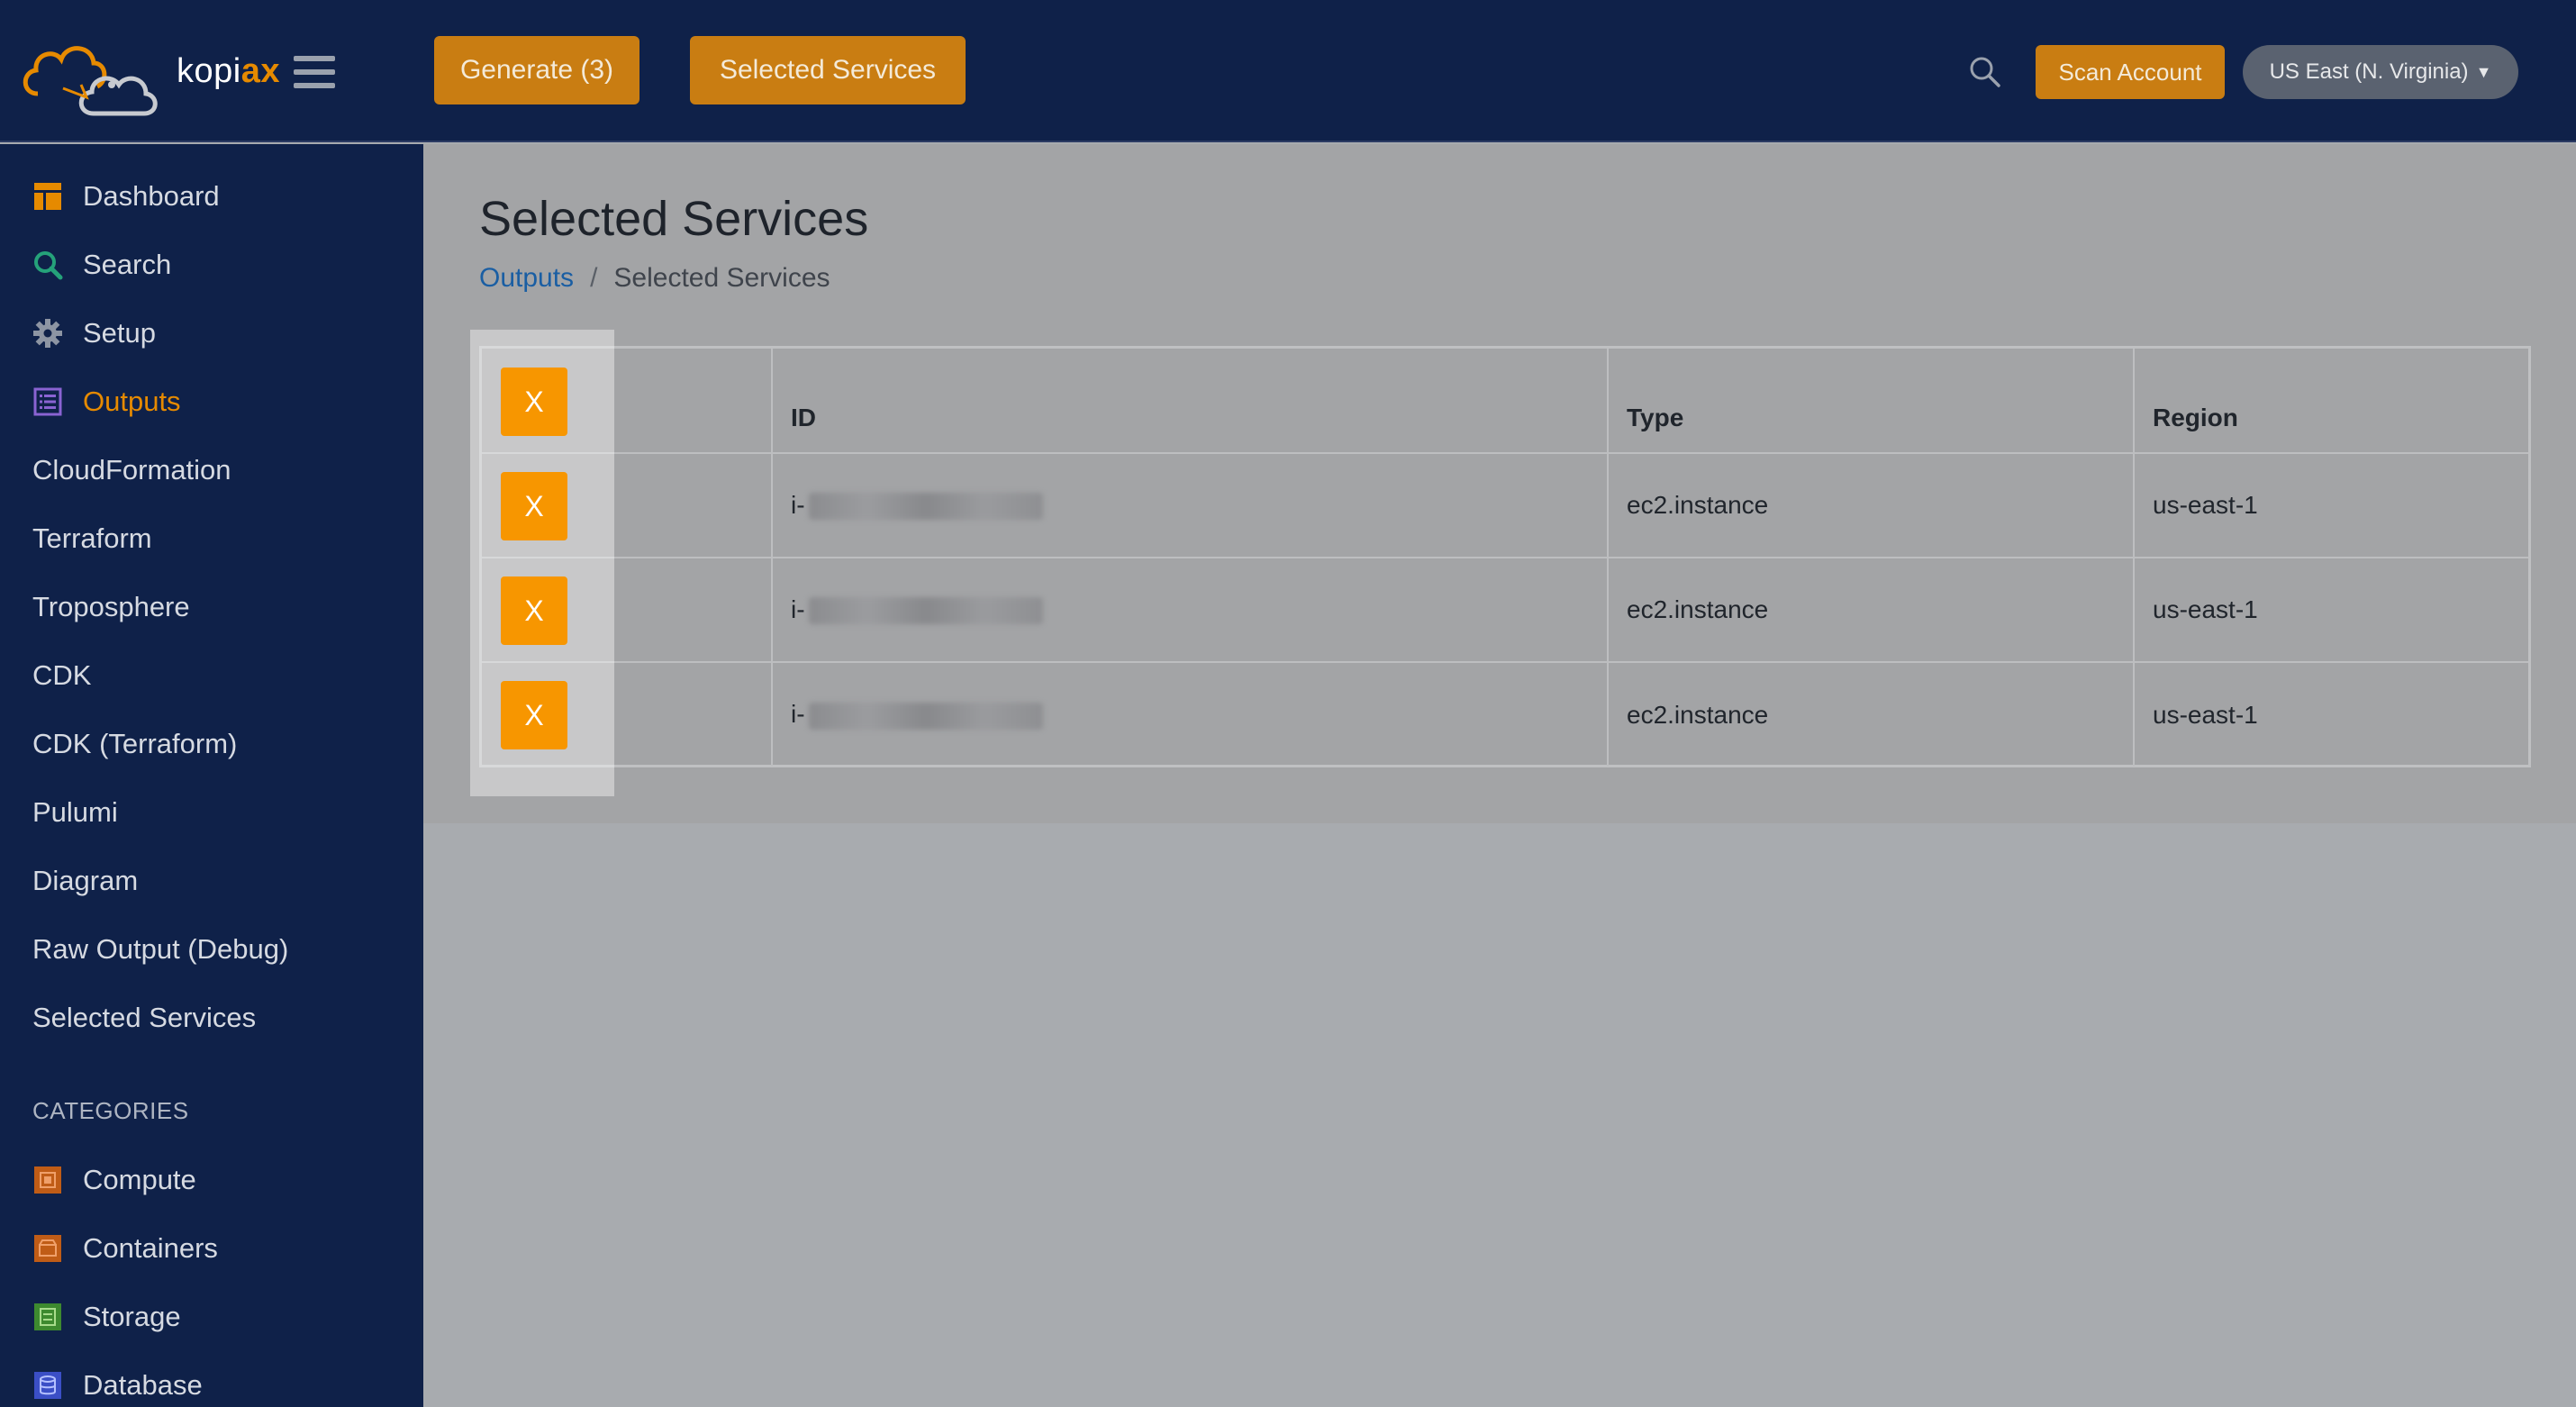 This screenshot has width=2576, height=1407. Describe the element at coordinates (721, 278) in the screenshot. I see `breadcrumb-current: Selected Services` at that location.